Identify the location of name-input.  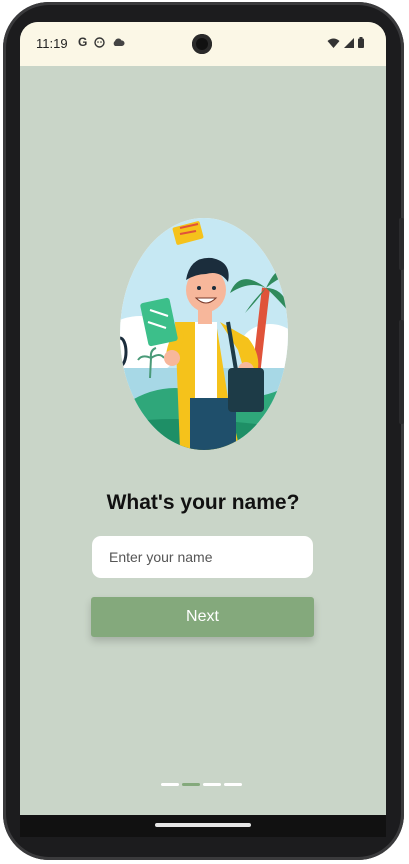
(202, 557).